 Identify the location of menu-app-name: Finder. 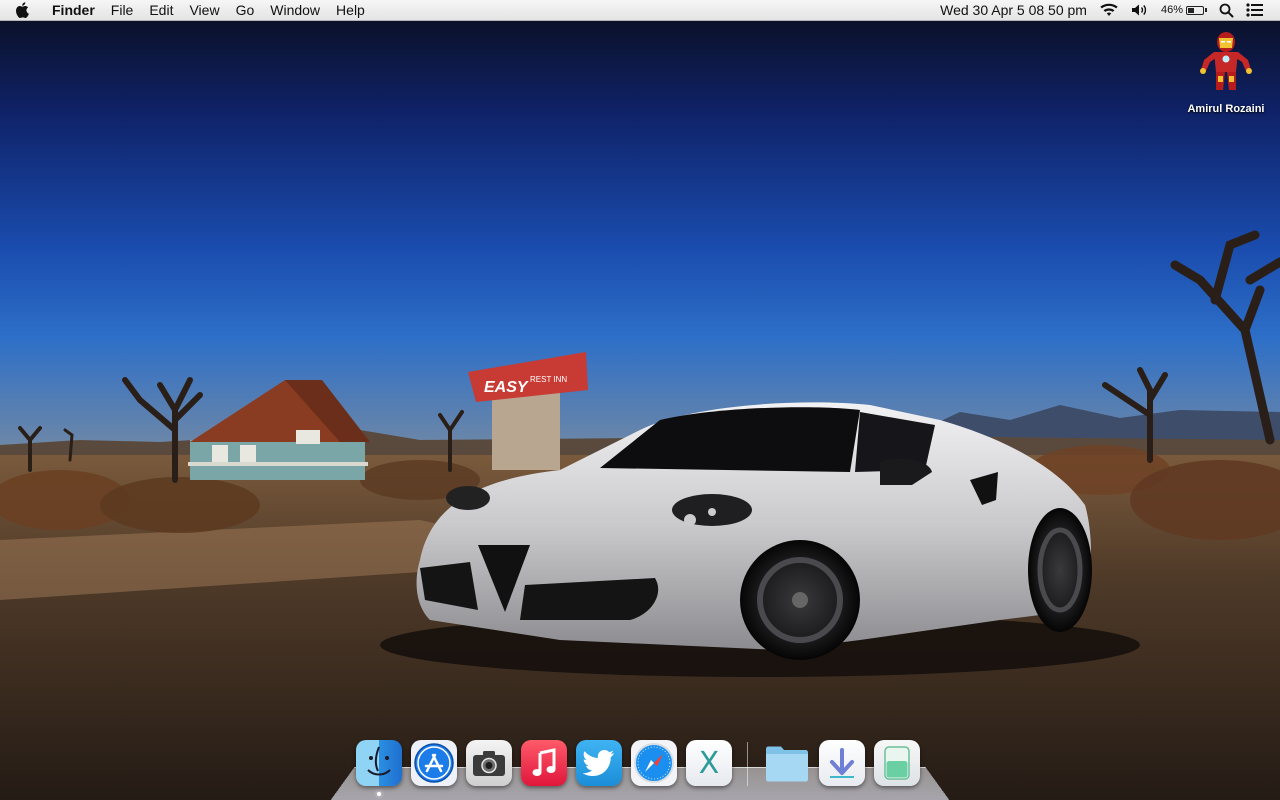
(73, 10).